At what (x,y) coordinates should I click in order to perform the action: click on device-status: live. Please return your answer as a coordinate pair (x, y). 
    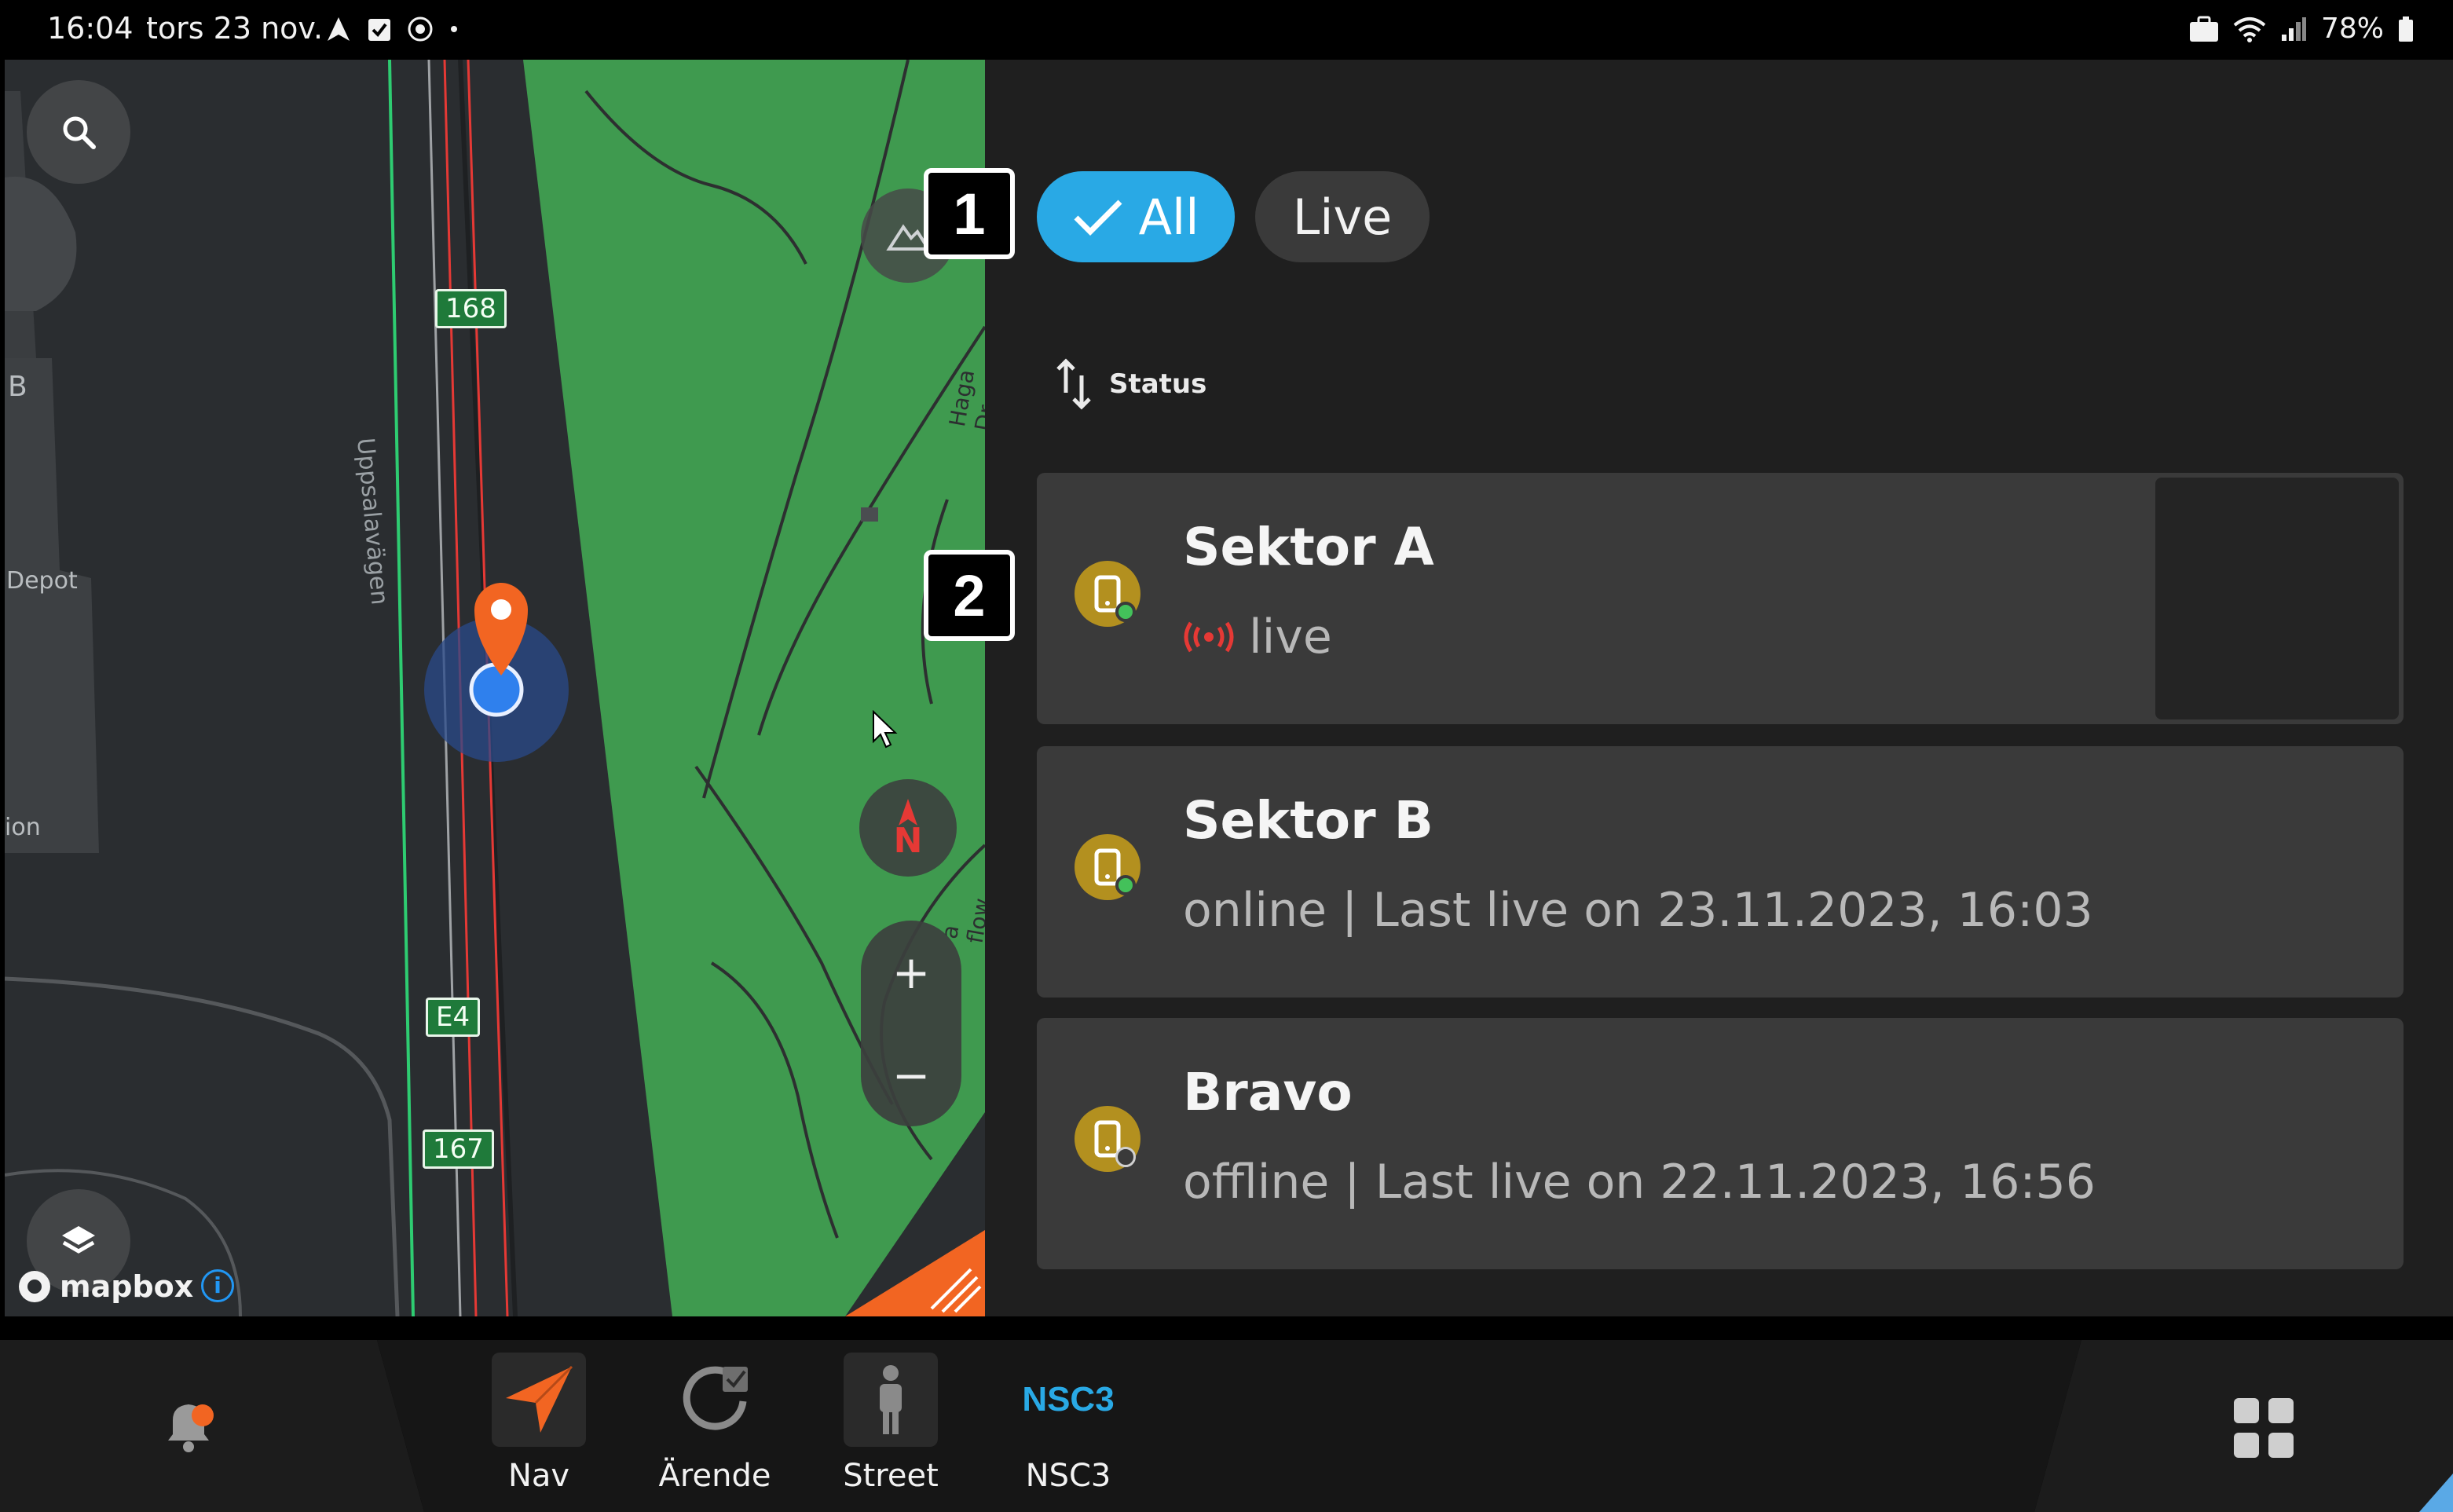
    Looking at the image, I should click on (1257, 637).